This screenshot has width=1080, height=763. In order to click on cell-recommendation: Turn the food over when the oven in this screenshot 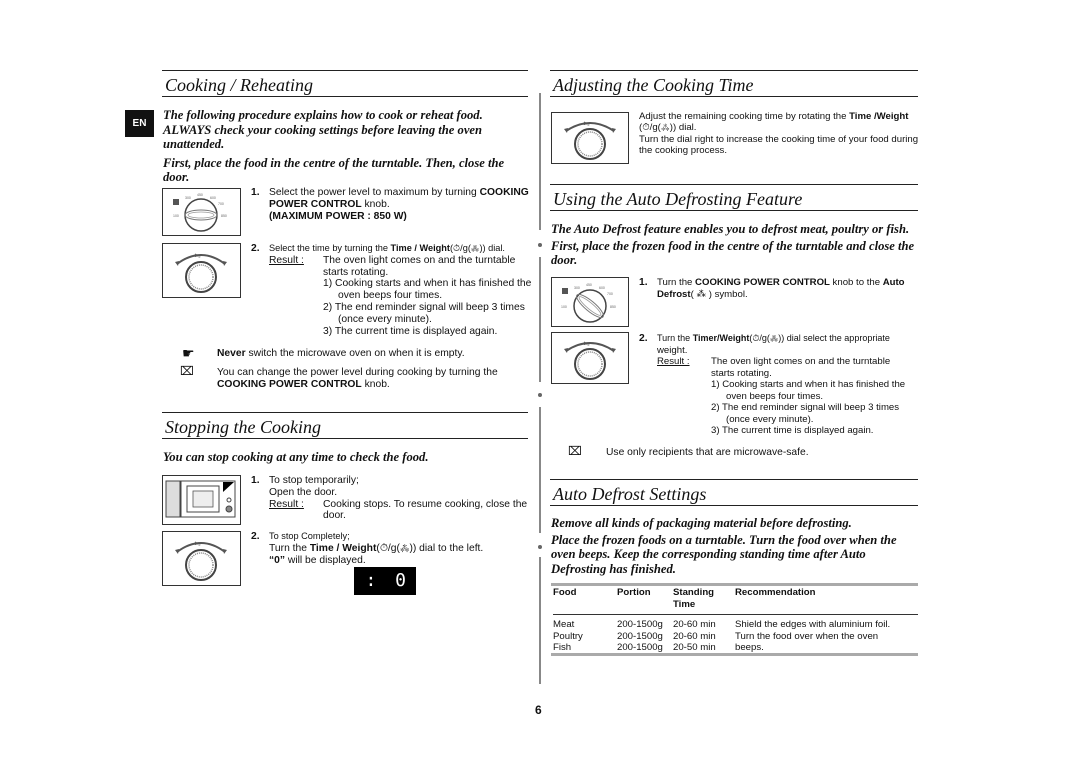, I will do `click(807, 636)`.